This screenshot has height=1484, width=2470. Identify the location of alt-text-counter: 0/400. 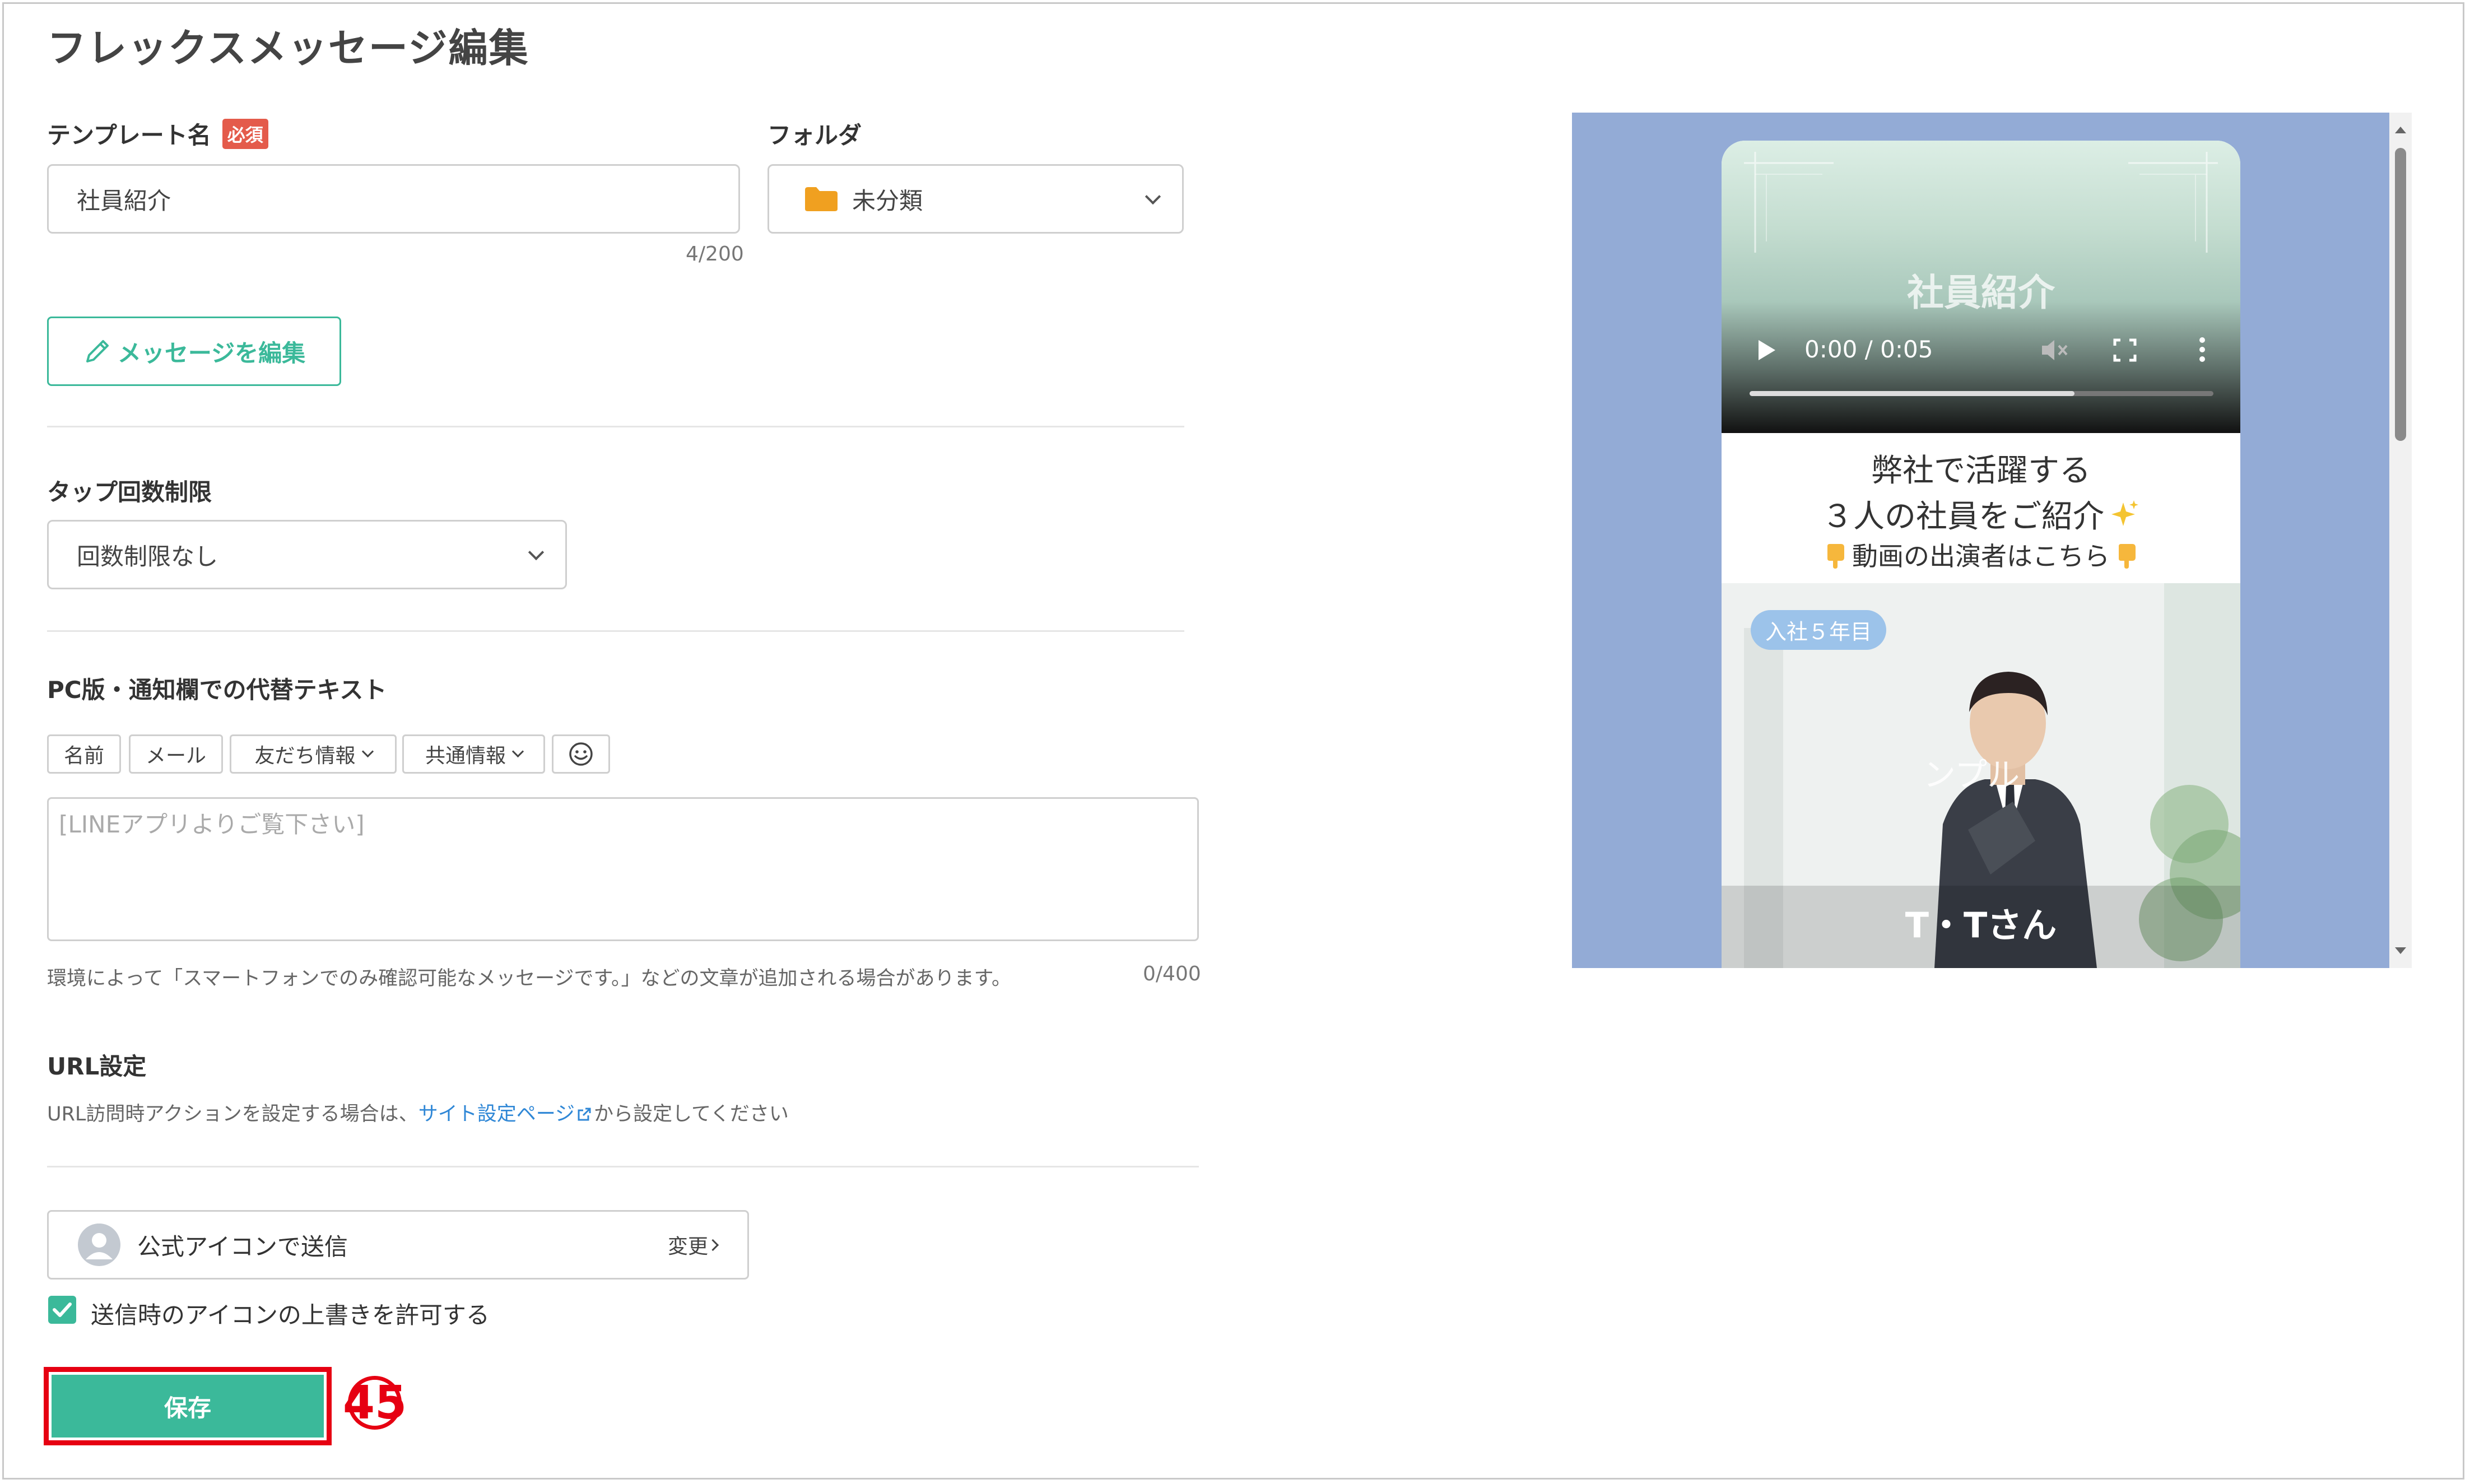
(1172, 973).